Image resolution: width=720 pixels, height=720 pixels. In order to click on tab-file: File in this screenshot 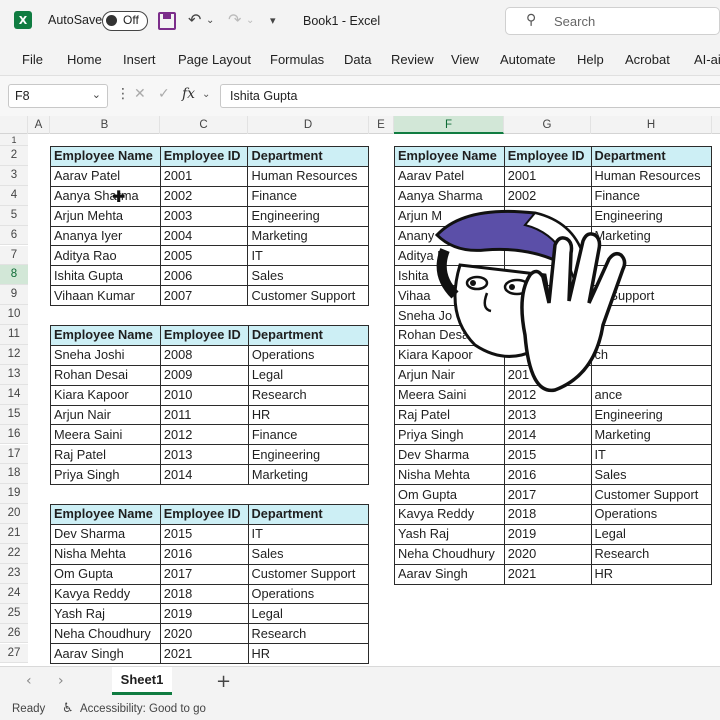, I will do `click(32, 59)`.